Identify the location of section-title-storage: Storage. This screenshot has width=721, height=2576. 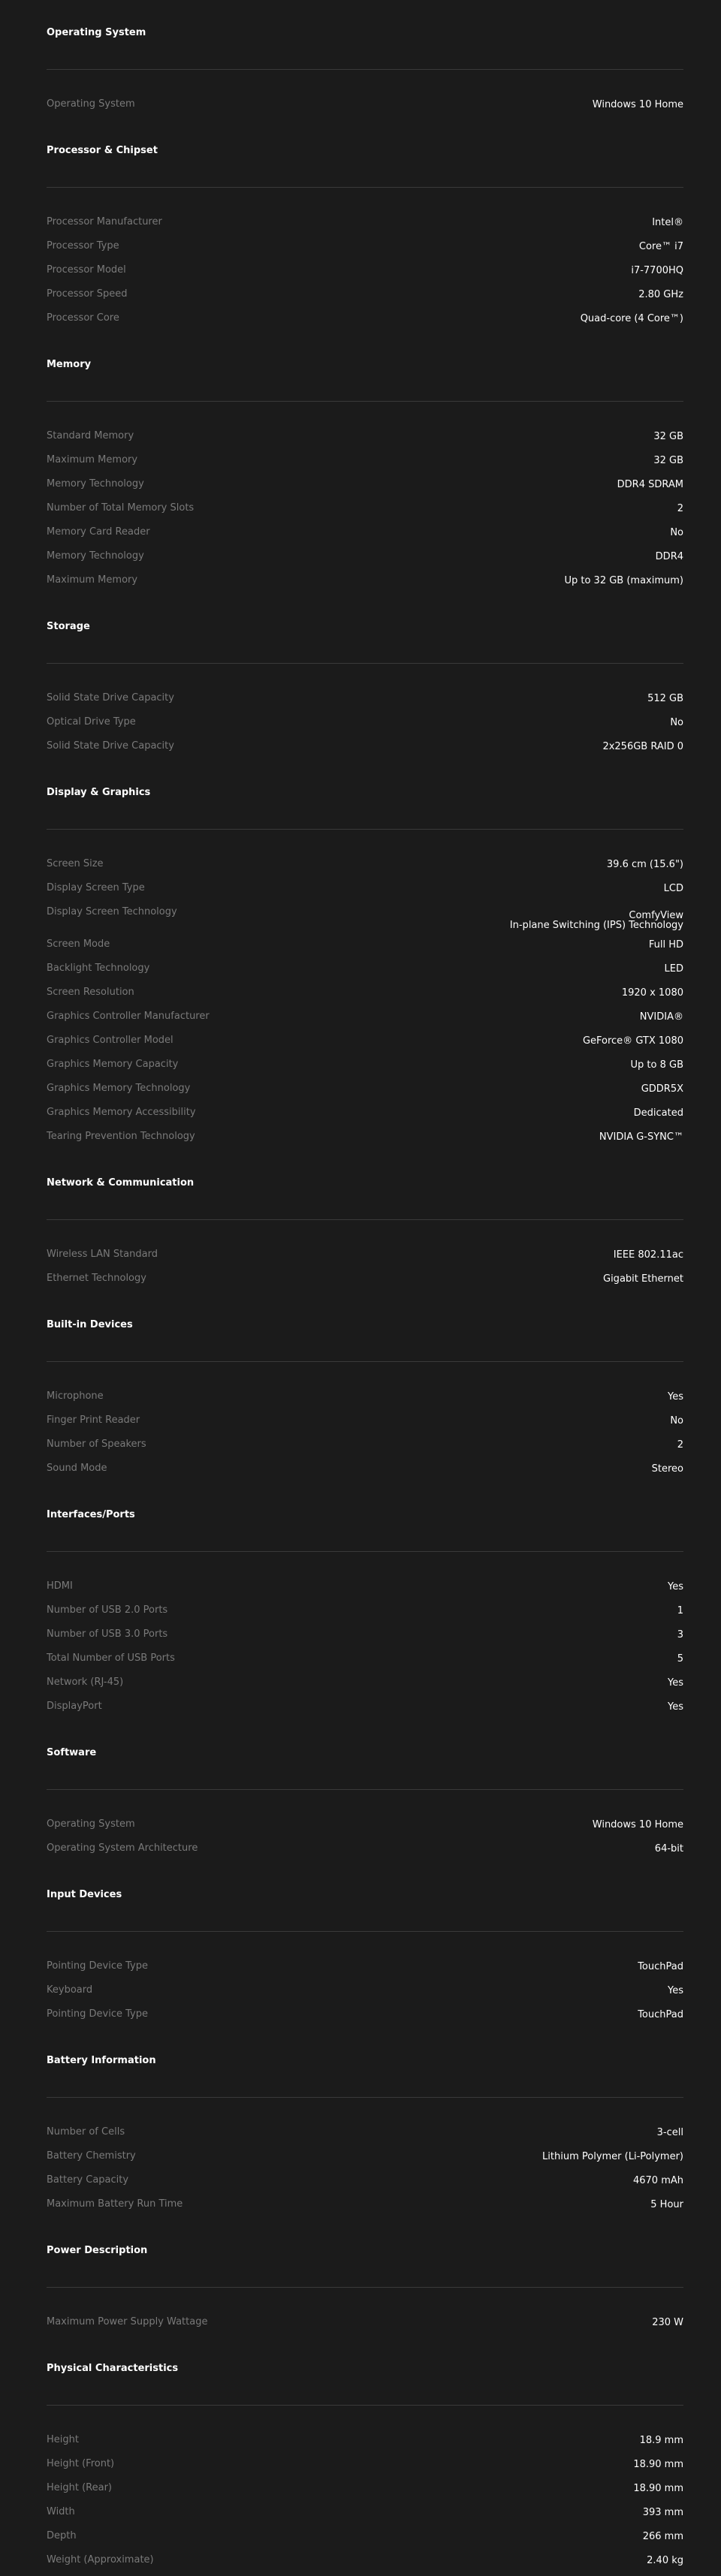
(68, 626).